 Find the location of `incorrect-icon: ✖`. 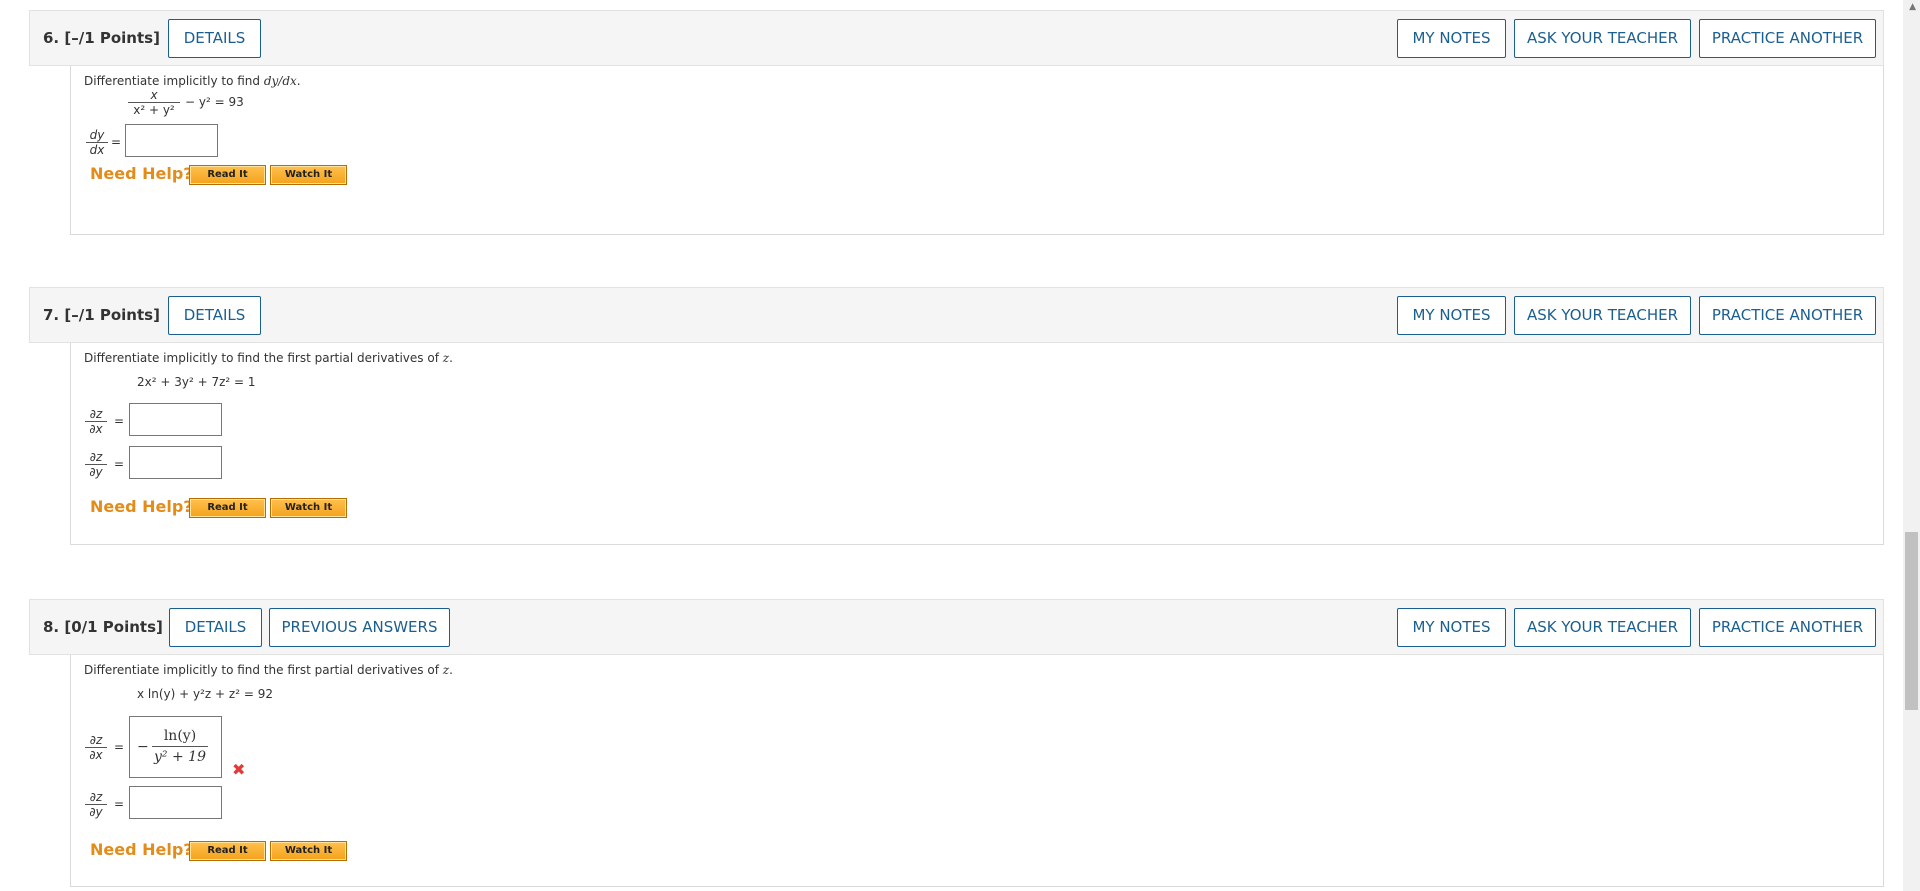

incorrect-icon: ✖ is located at coordinates (239, 769).